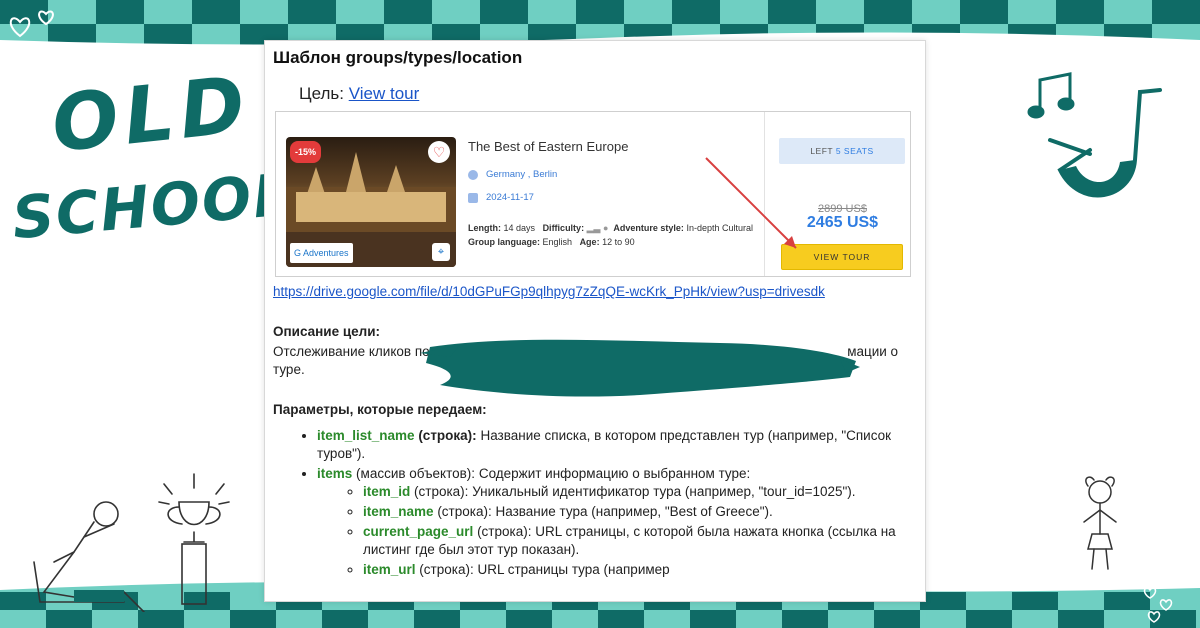  I want to click on param-key: item_list_name, so click(366, 435).